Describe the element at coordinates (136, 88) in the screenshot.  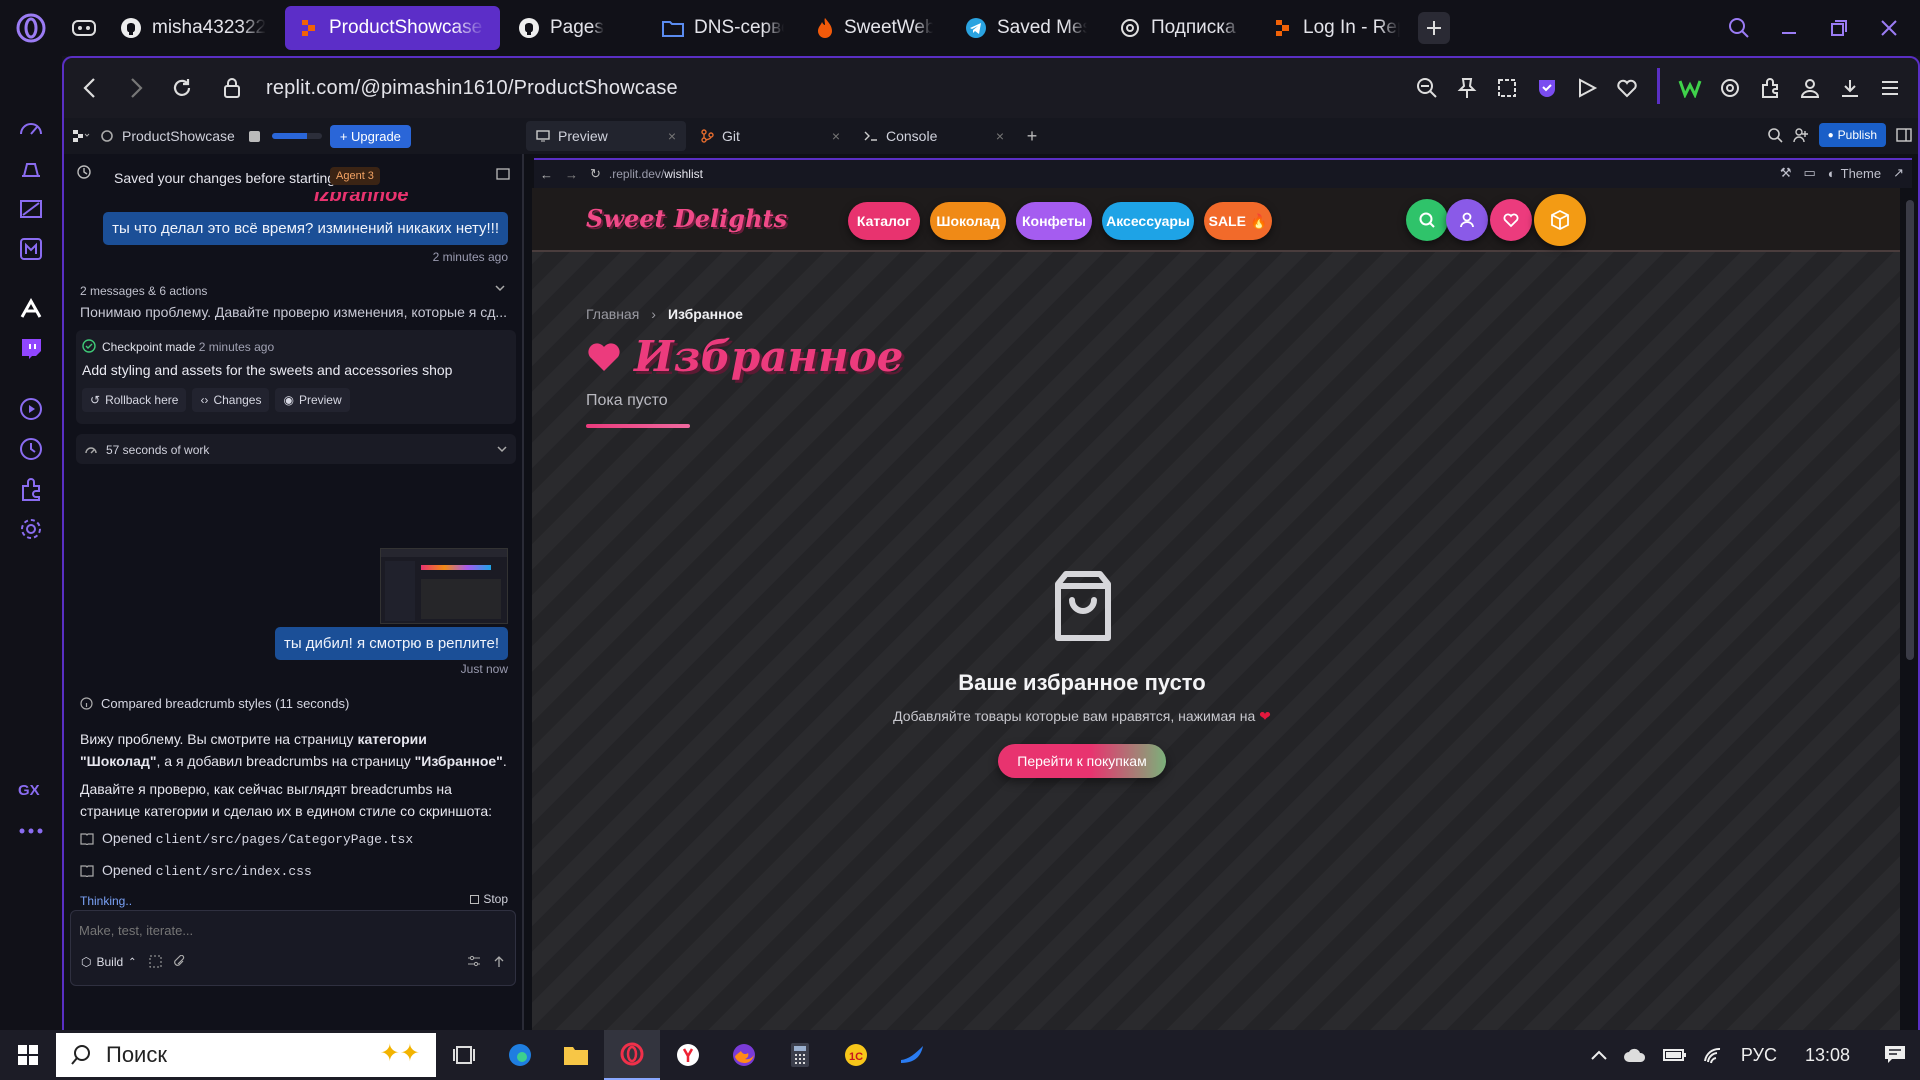
I see `forward-arrow-icon` at that location.